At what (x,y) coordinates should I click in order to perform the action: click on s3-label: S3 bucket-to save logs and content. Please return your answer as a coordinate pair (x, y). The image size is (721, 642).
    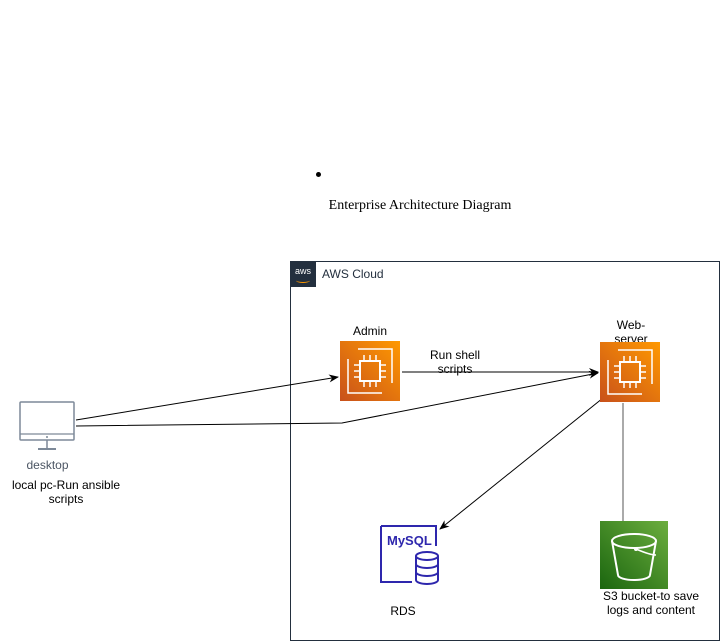
    Looking at the image, I should click on (651, 603).